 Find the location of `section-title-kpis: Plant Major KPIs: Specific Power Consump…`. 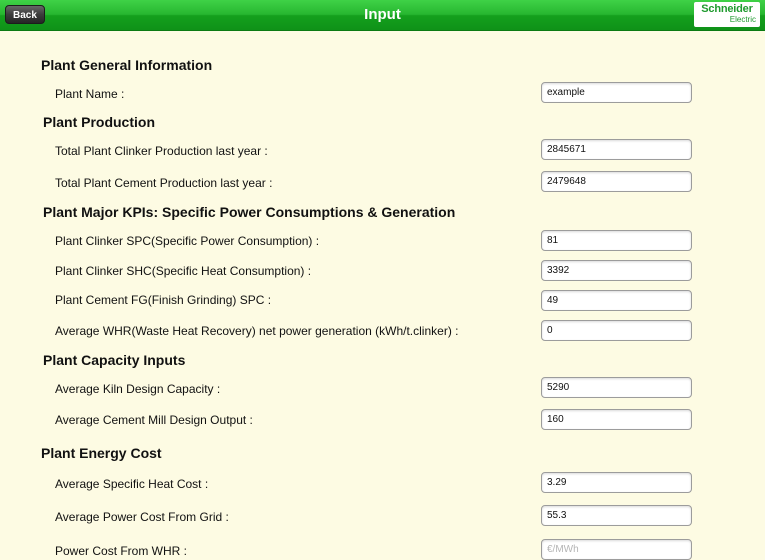

section-title-kpis: Plant Major KPIs: Specific Power Consump… is located at coordinates (249, 212).